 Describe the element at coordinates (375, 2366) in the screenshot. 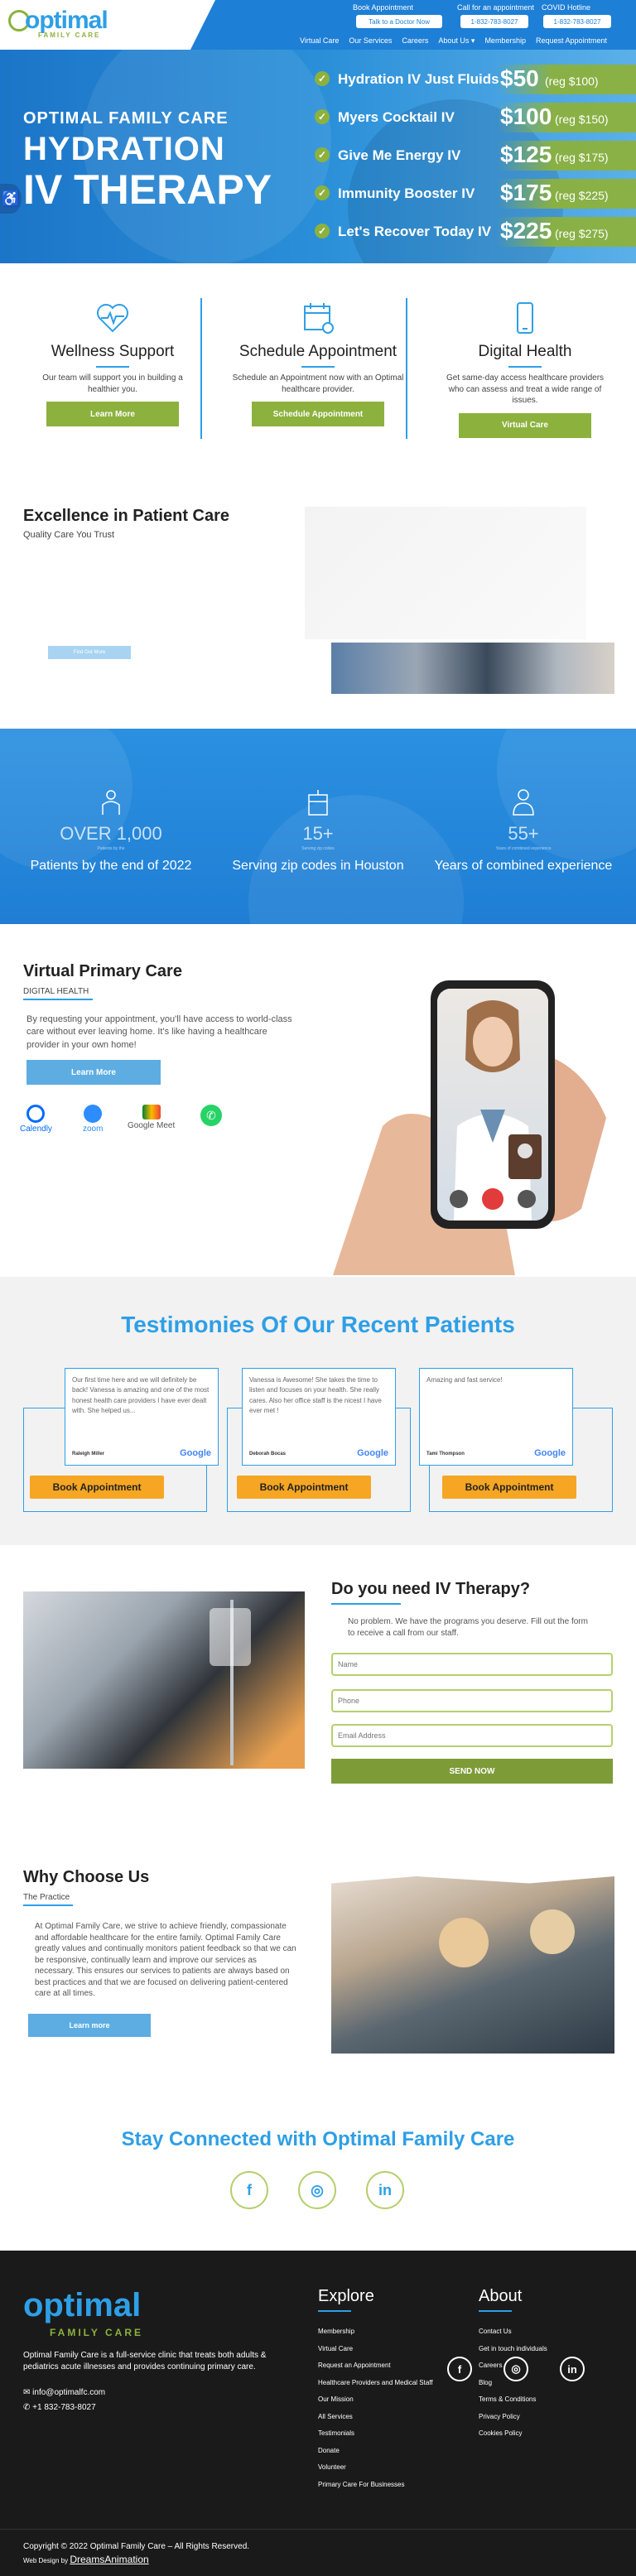

I see `footer-link: Request an Appointment` at that location.